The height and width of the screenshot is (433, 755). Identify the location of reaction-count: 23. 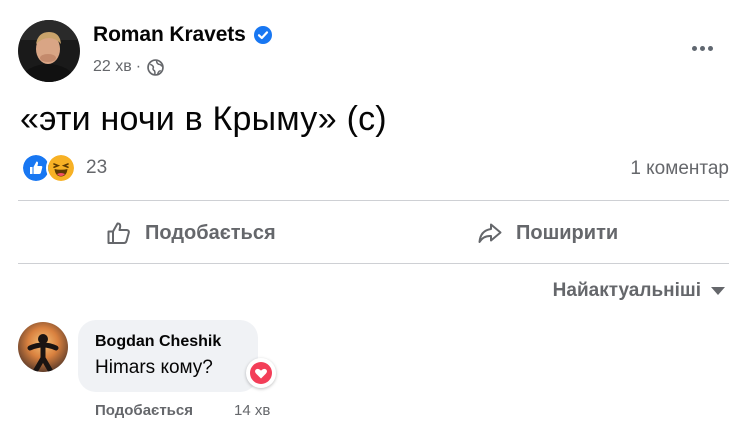
(97, 167).